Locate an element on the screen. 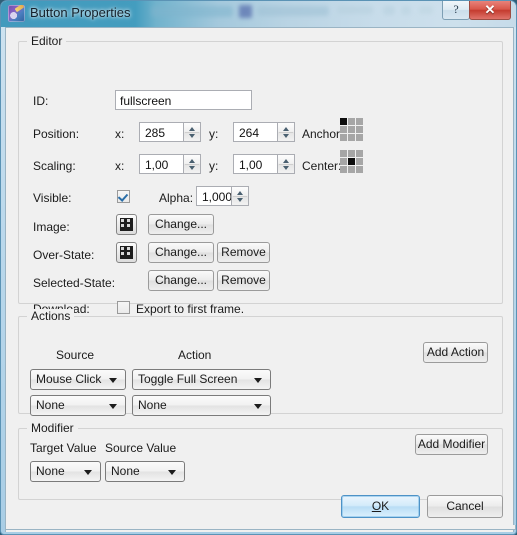 This screenshot has width=517, height=535. editor-group-title: Editor is located at coordinates (47, 41).